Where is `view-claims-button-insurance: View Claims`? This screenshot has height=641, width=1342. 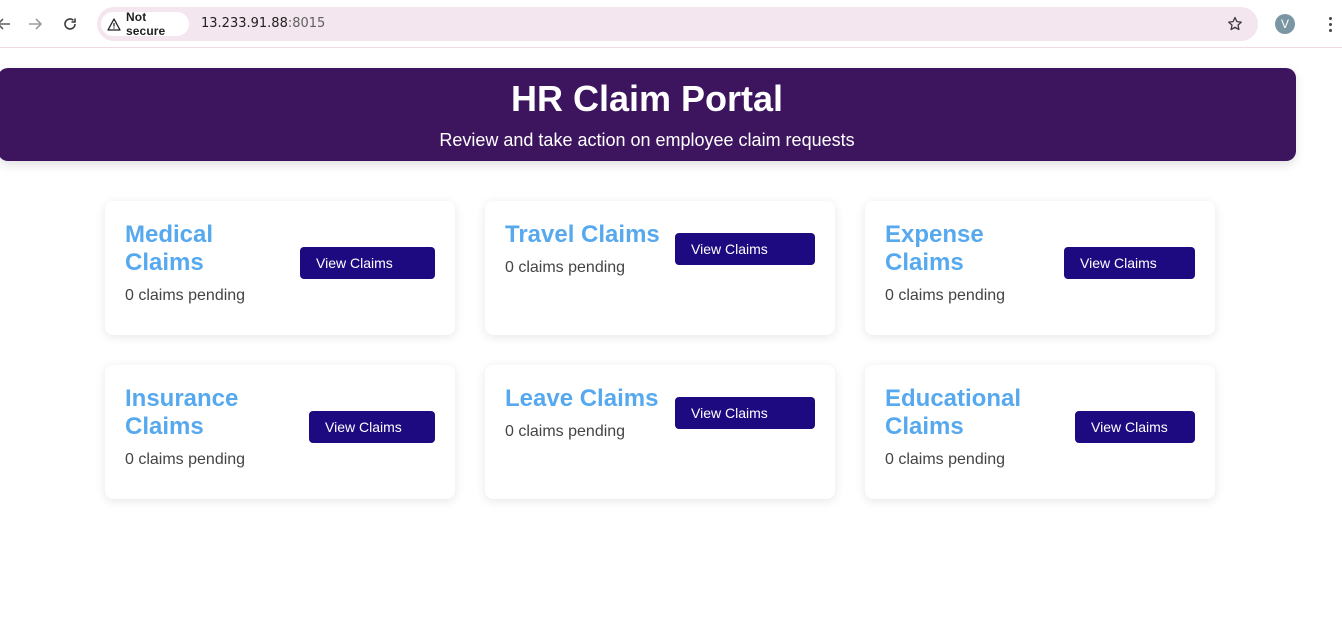
view-claims-button-insurance: View Claims is located at coordinates (372, 427).